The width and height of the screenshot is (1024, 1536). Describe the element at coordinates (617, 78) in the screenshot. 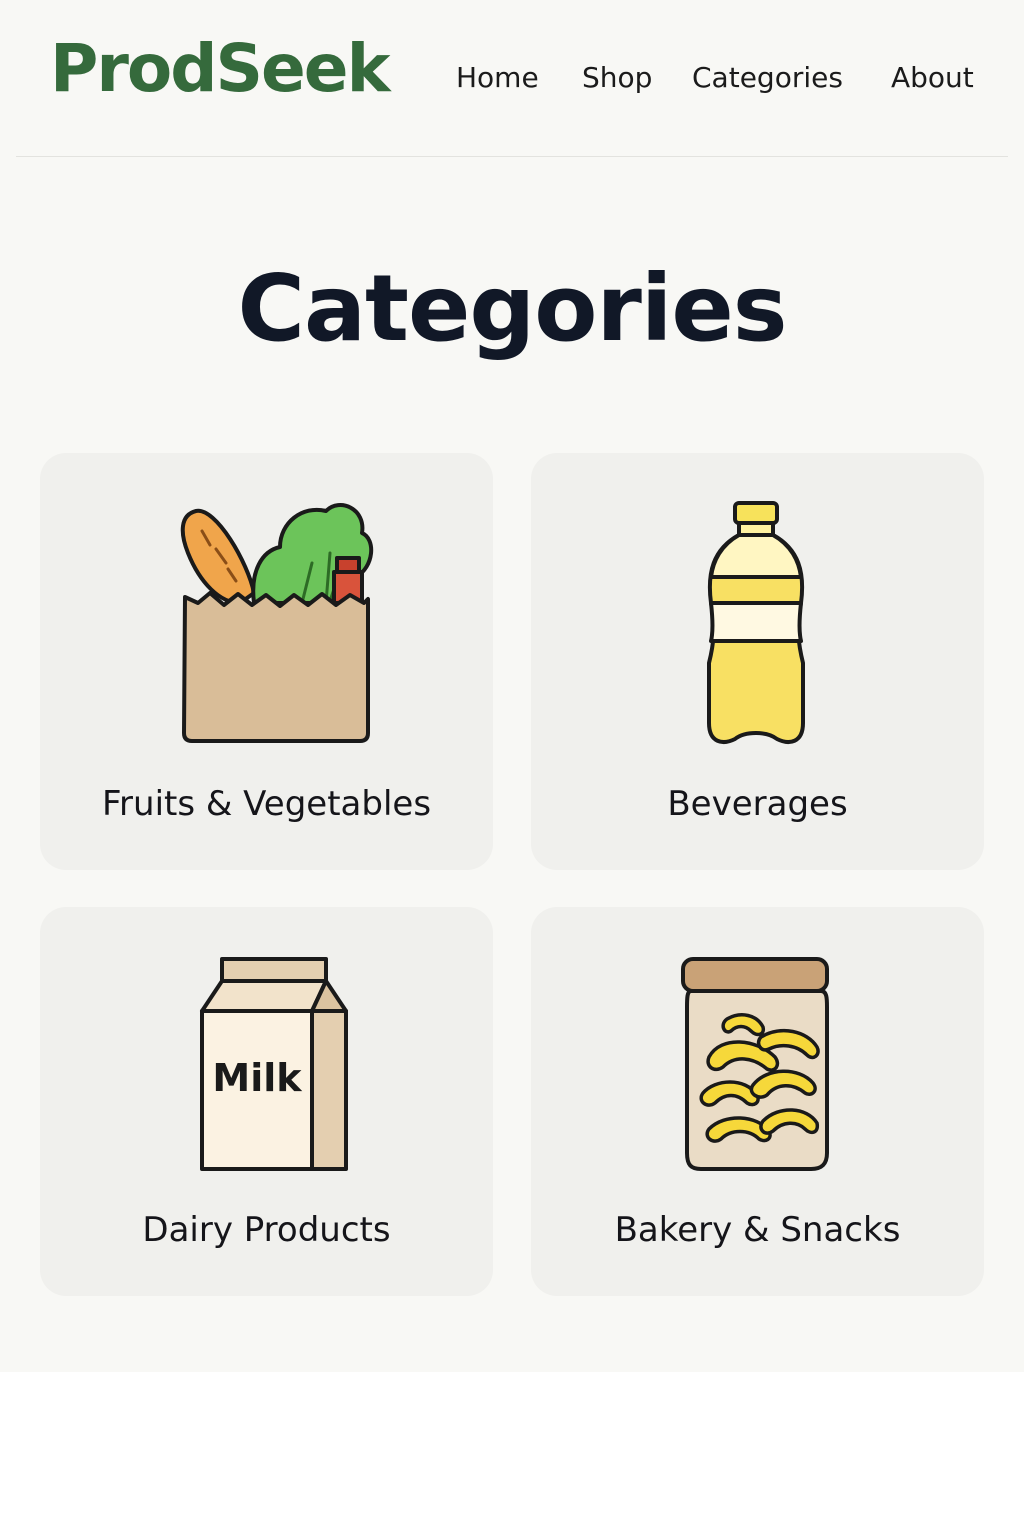

I see `nav-shop: Shop` at that location.